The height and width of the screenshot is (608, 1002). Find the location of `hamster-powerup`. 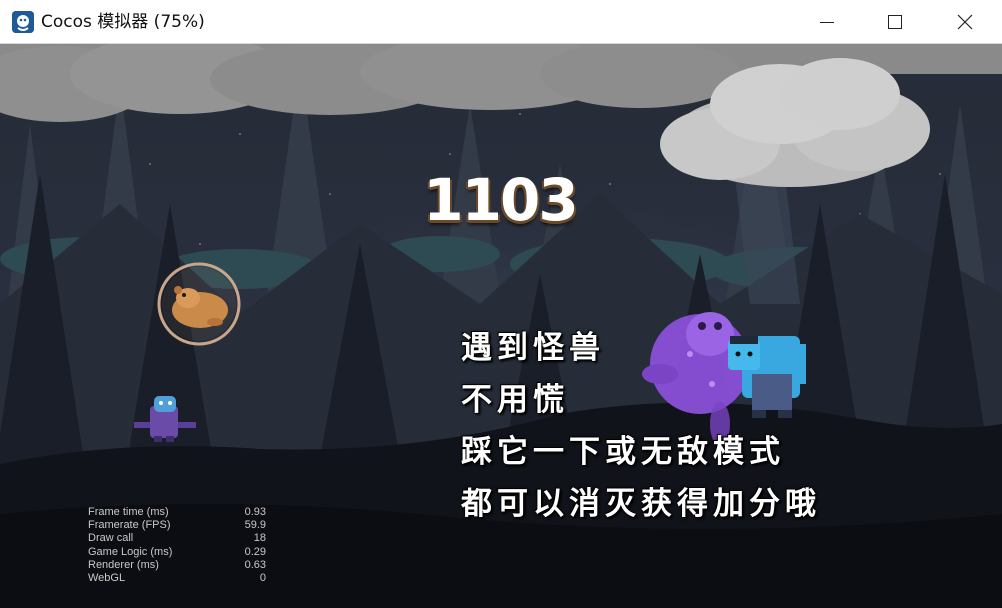

hamster-powerup is located at coordinates (199, 304).